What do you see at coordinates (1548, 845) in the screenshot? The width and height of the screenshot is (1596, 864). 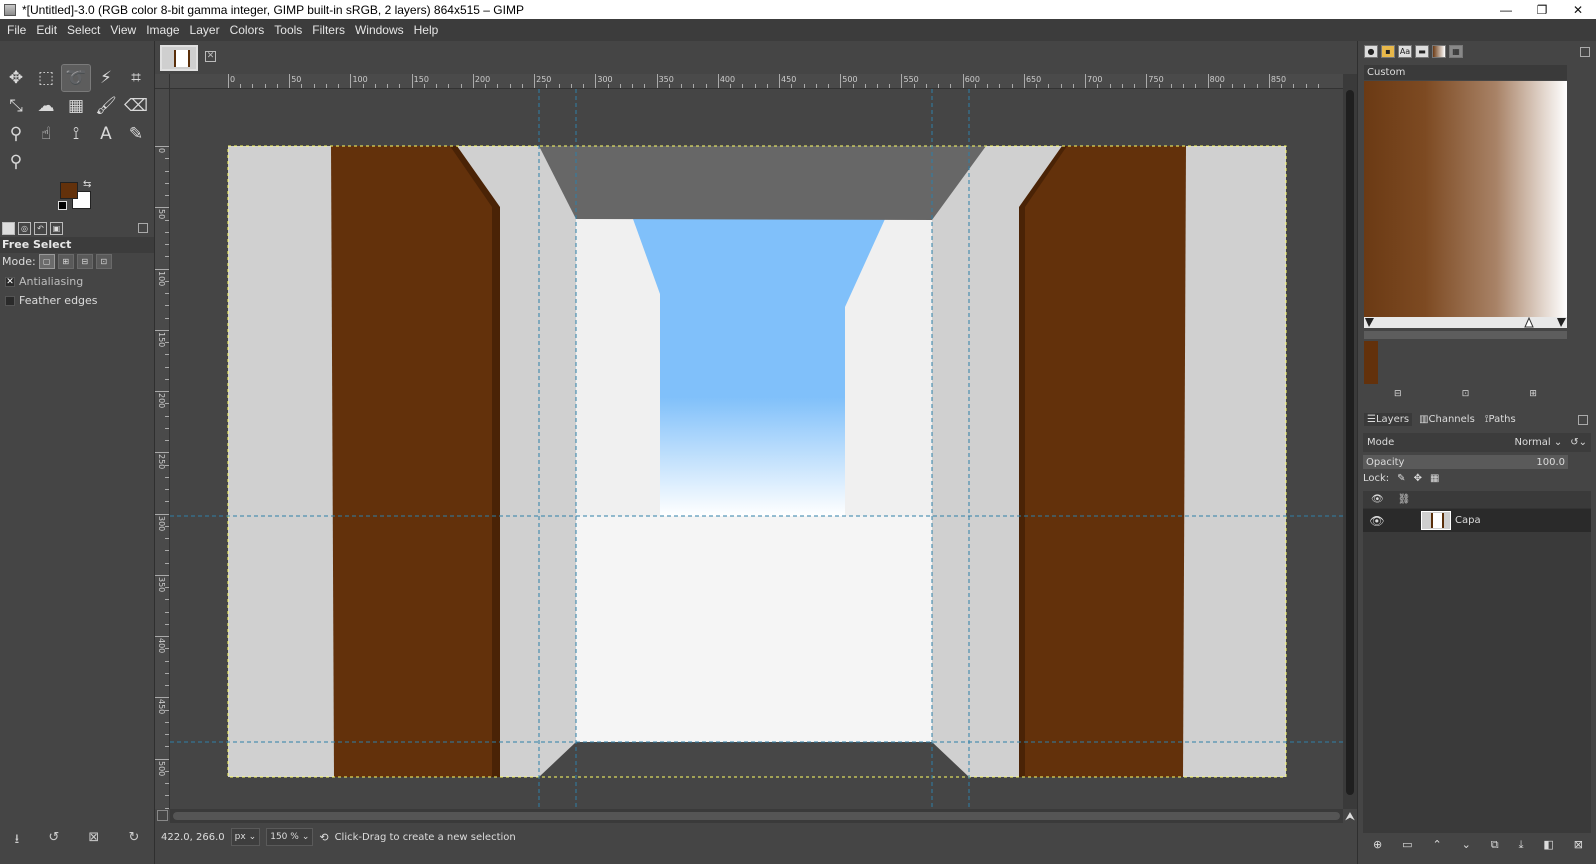 I see `mask-layer-icon: ◧` at bounding box center [1548, 845].